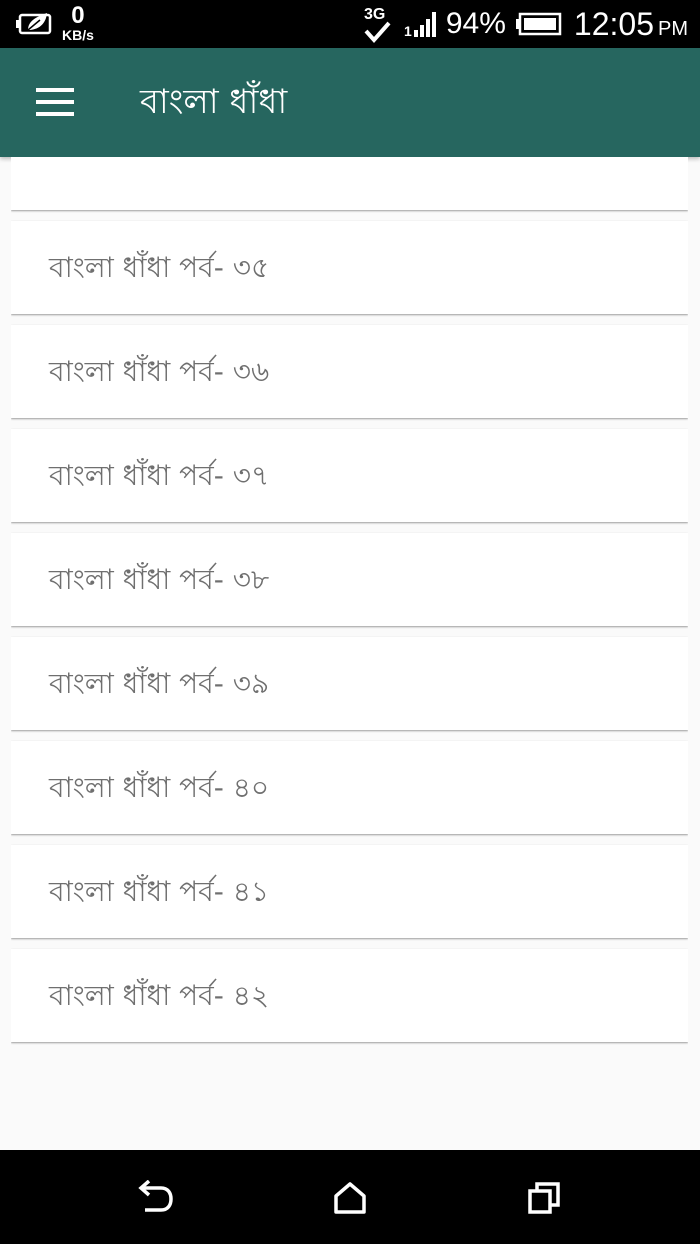  I want to click on list-item: বাংলা ধাঁধা পর্ব- ৪২, so click(349, 995).